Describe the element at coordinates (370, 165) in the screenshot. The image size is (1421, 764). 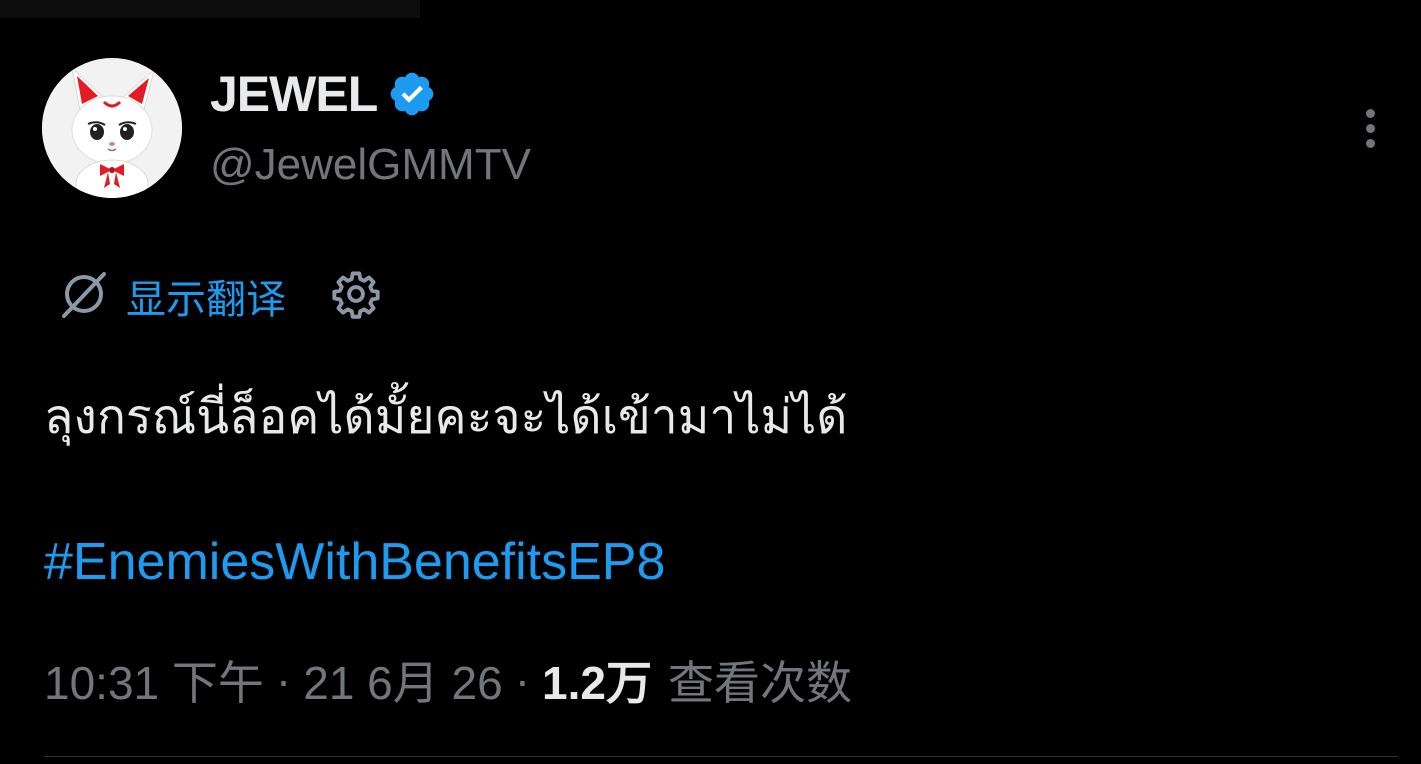
I see `author-handle: @JewelGMMTV` at that location.